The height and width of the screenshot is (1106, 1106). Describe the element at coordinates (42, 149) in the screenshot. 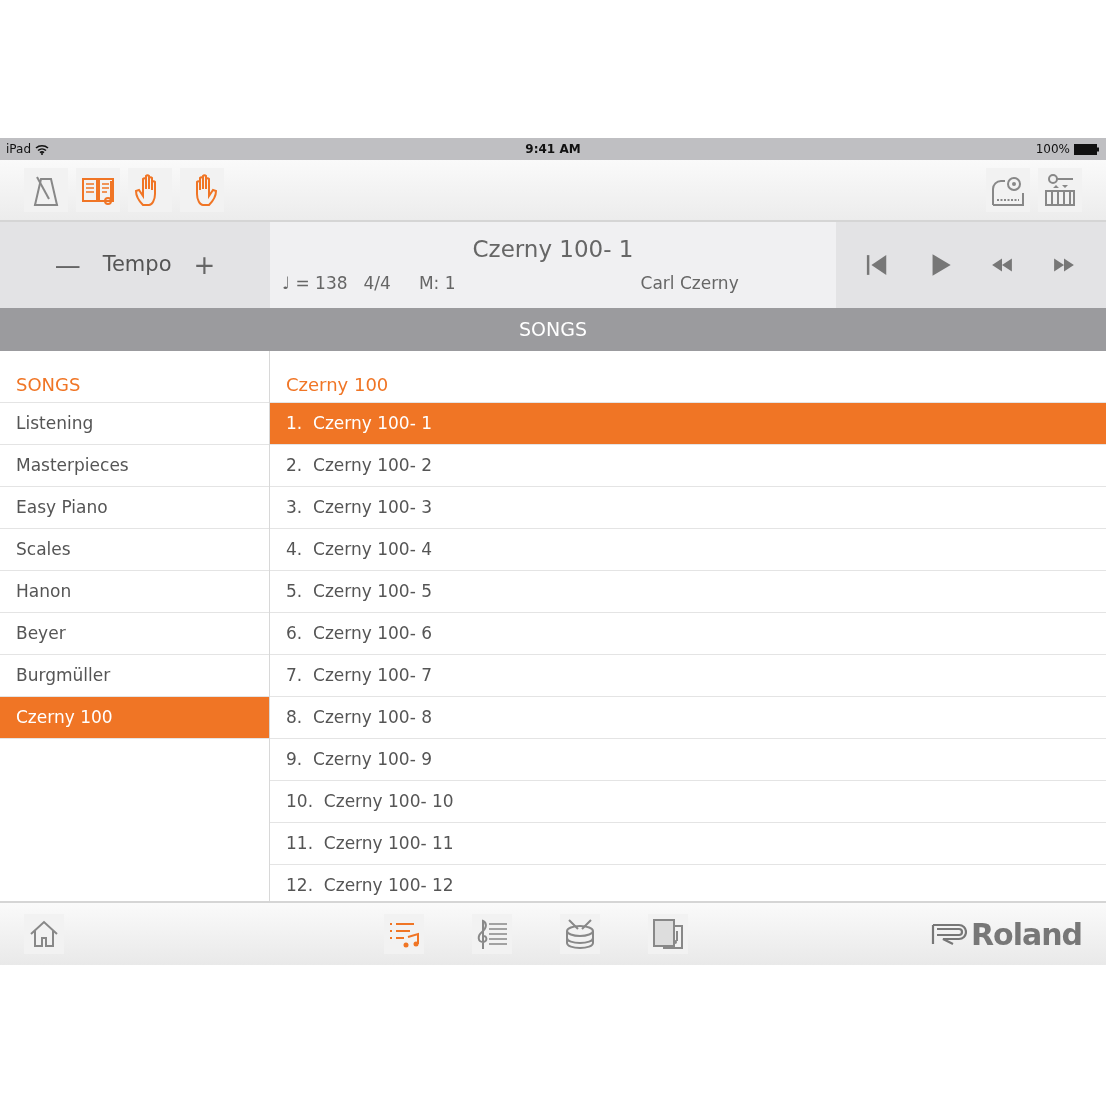

I see `wifi-icon` at that location.